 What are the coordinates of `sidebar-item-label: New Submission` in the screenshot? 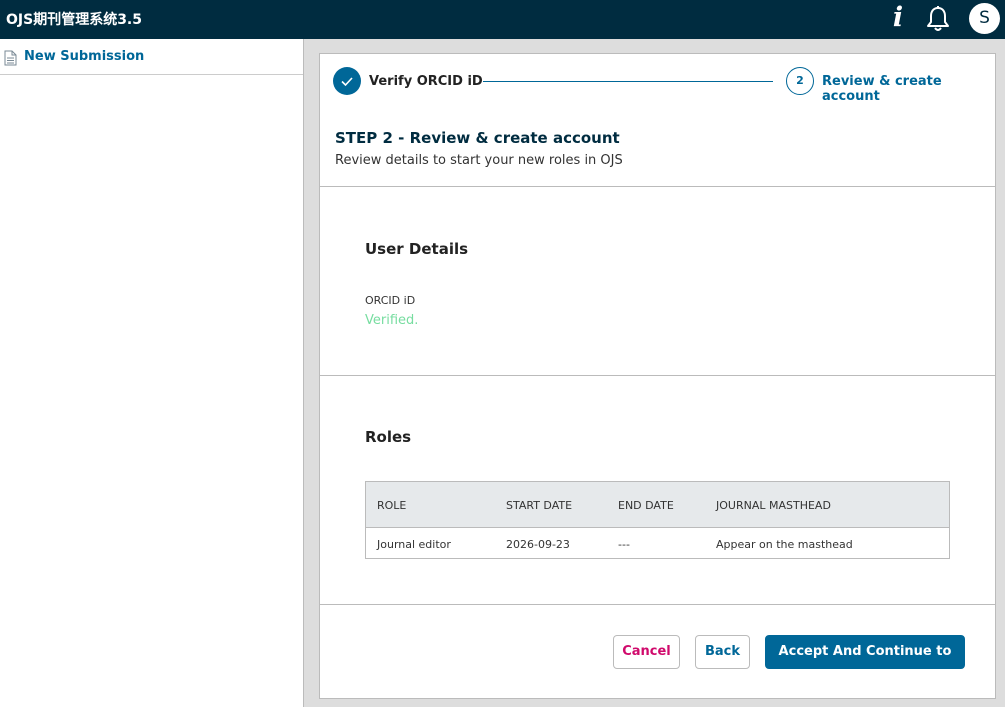 It's located at (84, 56).